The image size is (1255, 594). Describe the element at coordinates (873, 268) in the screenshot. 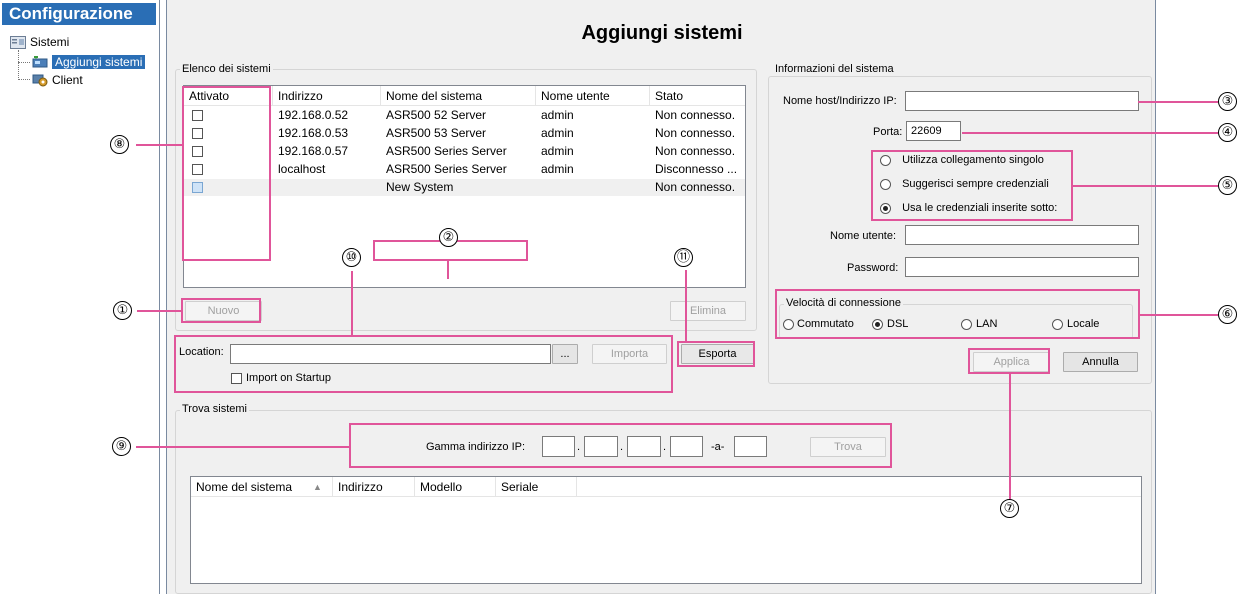

I see `password-label: Password:` at that location.